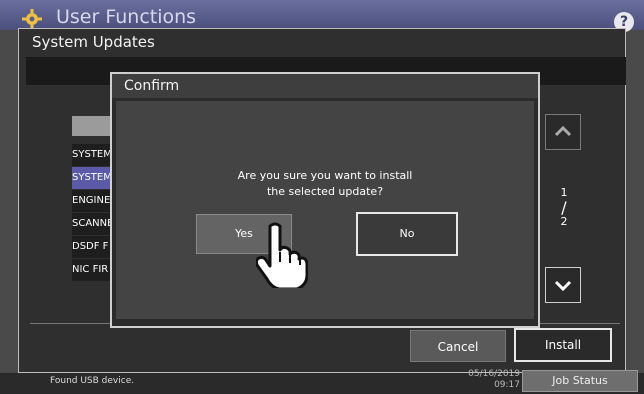 The image size is (644, 394). What do you see at coordinates (92, 224) in the screenshot?
I see `list-item: SCANNE` at bounding box center [92, 224].